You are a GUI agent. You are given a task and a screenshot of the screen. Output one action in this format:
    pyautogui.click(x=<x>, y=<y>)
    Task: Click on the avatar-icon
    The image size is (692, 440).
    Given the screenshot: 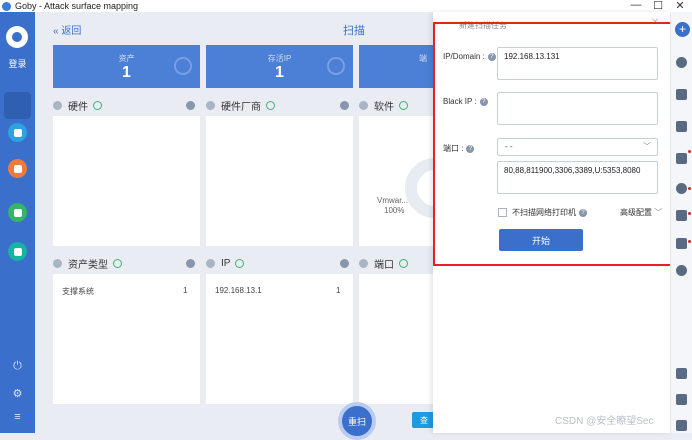 What is the action you would take?
    pyautogui.click(x=17, y=37)
    